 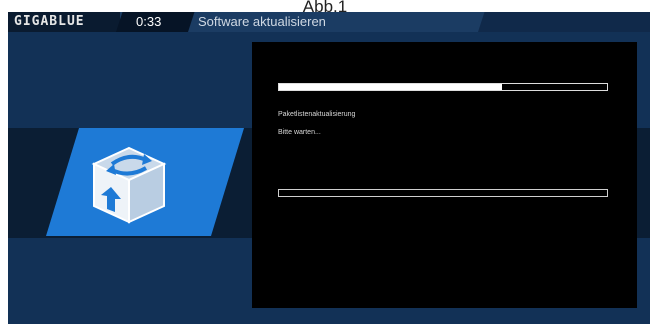 I want to click on brand-logo: GIGABLUE, so click(x=49, y=21).